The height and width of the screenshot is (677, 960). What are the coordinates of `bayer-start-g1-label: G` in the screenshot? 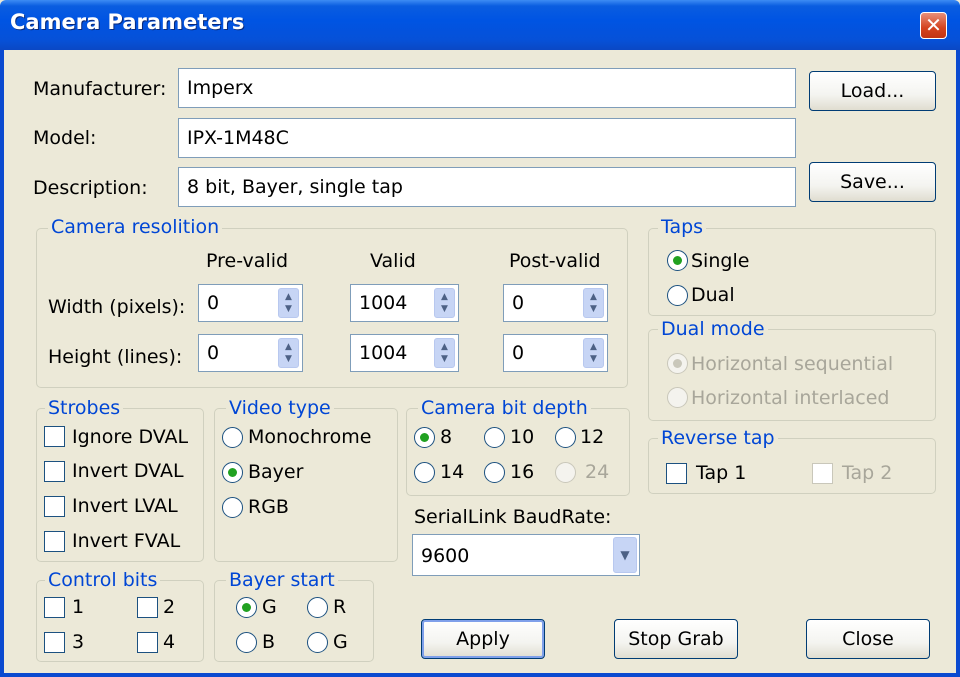 It's located at (269, 607).